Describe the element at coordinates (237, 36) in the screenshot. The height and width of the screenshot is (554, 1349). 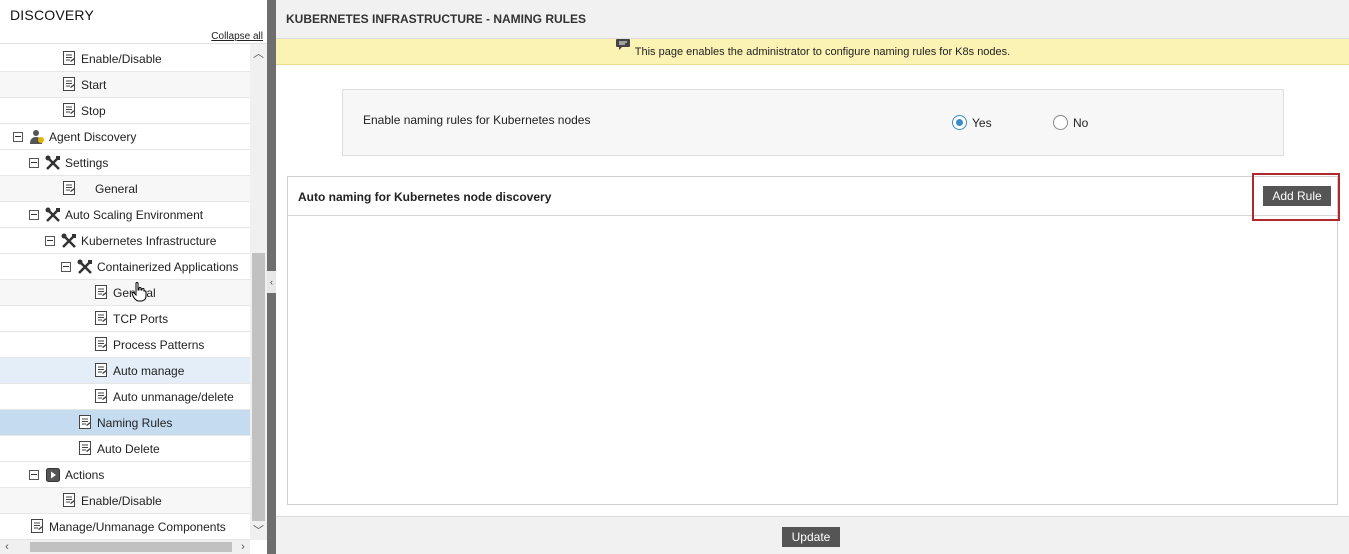
I see `collapse-all-link: Collapse all` at that location.